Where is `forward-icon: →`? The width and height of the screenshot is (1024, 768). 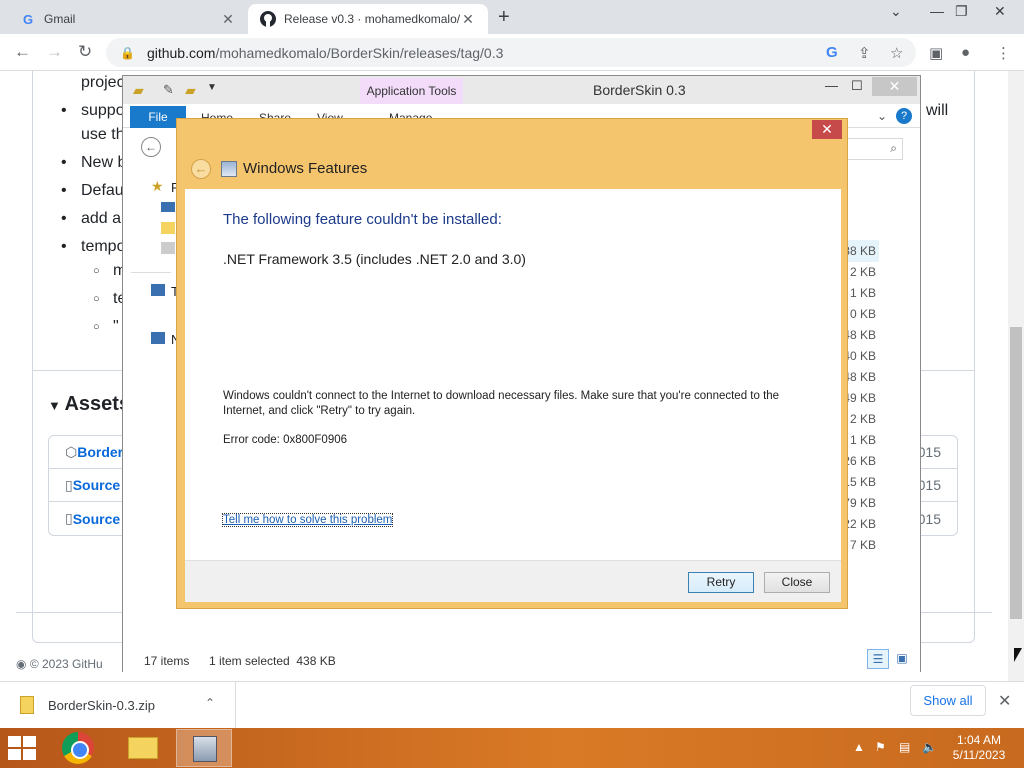
forward-icon: → is located at coordinates (54, 52).